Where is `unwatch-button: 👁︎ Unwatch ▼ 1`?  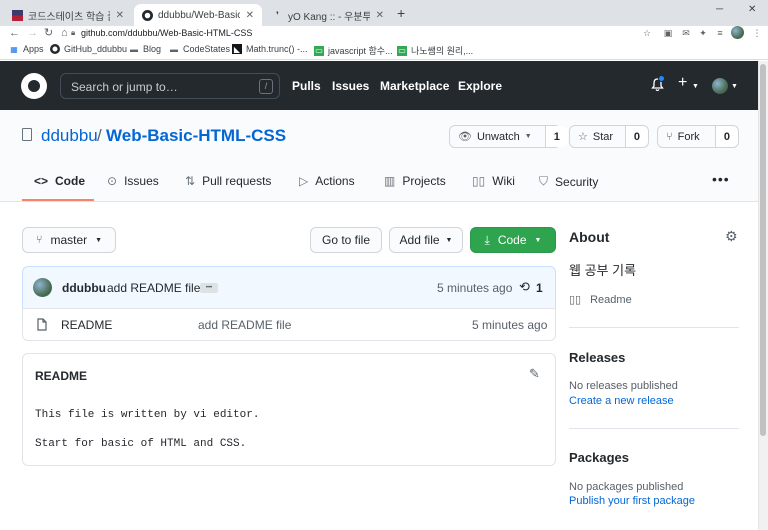
unwatch-button: 👁︎ Unwatch ▼ 1 is located at coordinates (508, 136).